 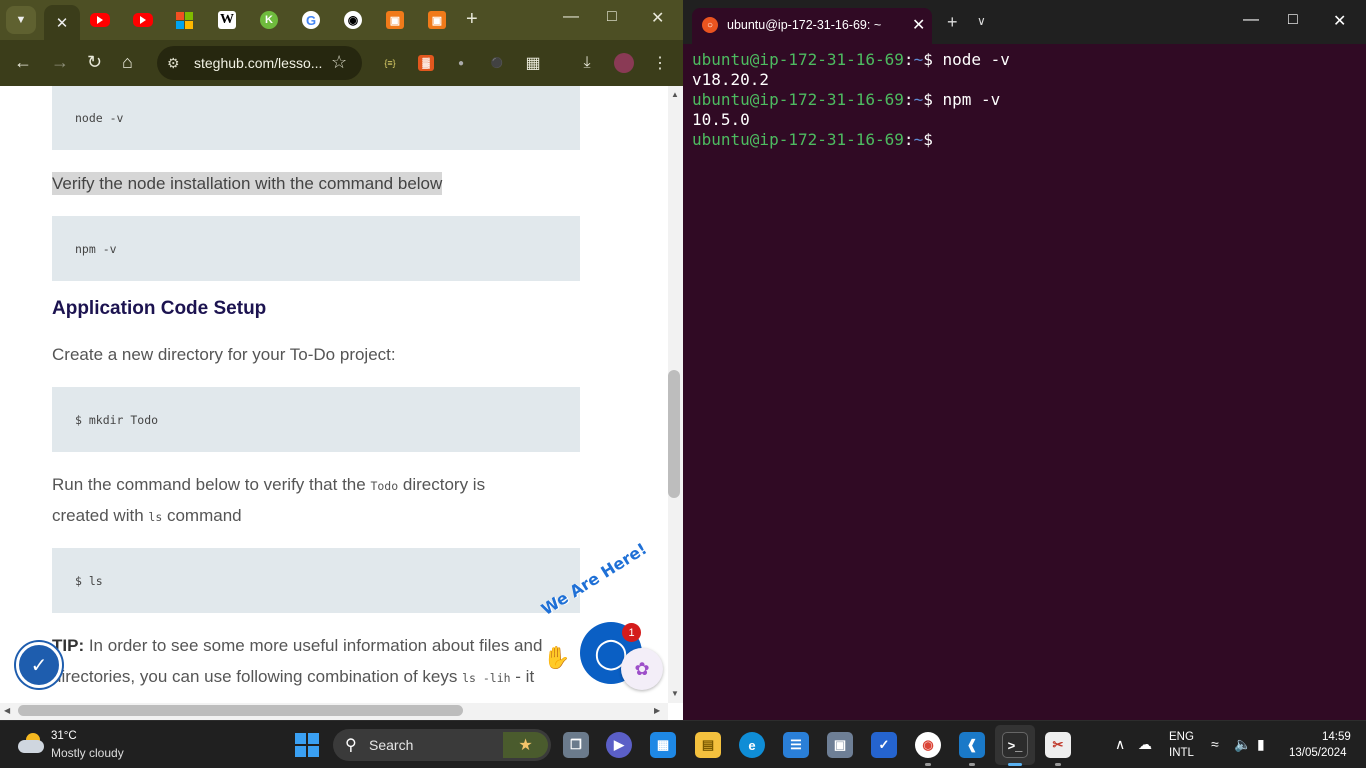 What do you see at coordinates (31, 743) in the screenshot?
I see `weather-icon` at bounding box center [31, 743].